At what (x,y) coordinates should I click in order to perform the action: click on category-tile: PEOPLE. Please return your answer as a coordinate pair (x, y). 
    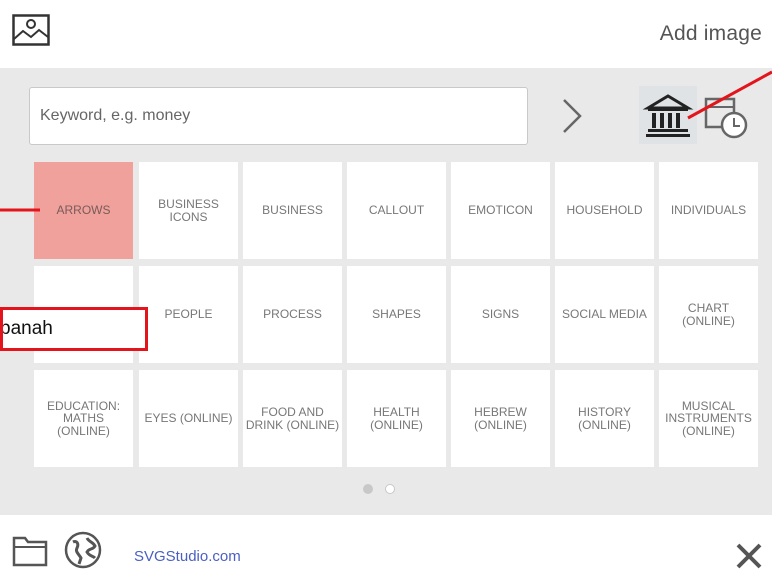
    Looking at the image, I should click on (188, 314).